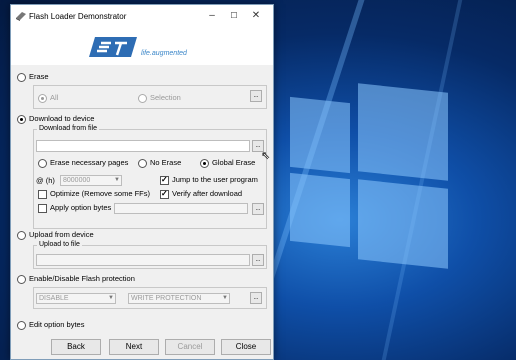 The width and height of the screenshot is (516, 360). Describe the element at coordinates (21, 279) in the screenshot. I see `protection-radio` at that location.